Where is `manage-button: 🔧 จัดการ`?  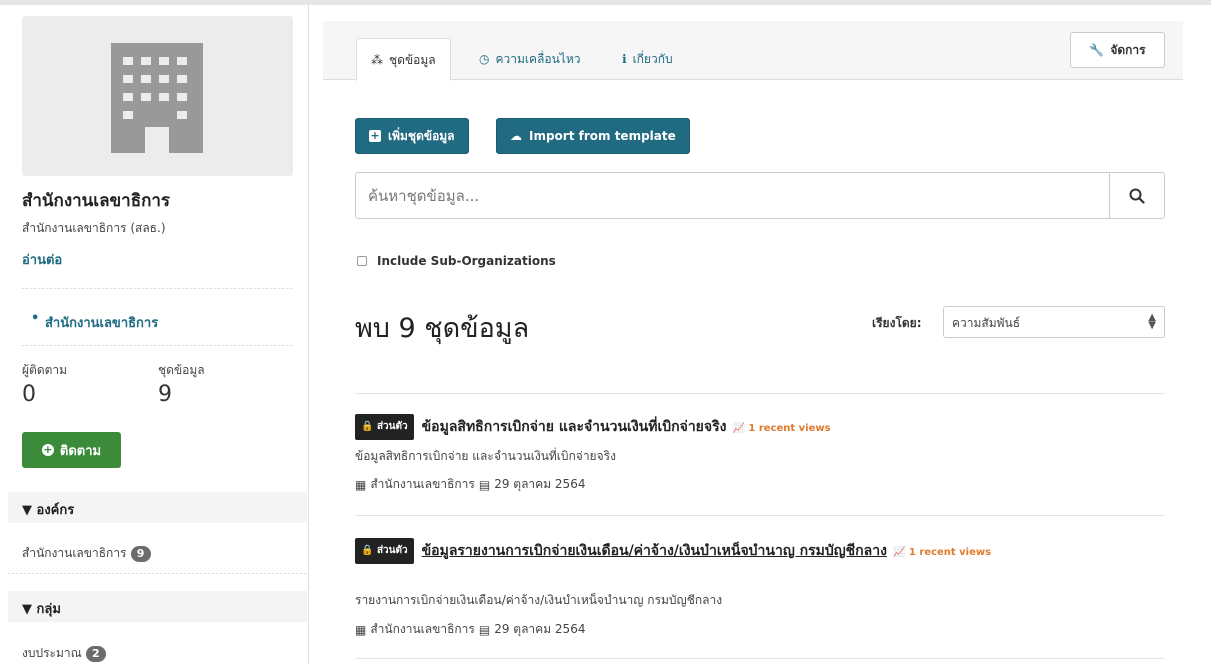 manage-button: 🔧 จัดการ is located at coordinates (1117, 50).